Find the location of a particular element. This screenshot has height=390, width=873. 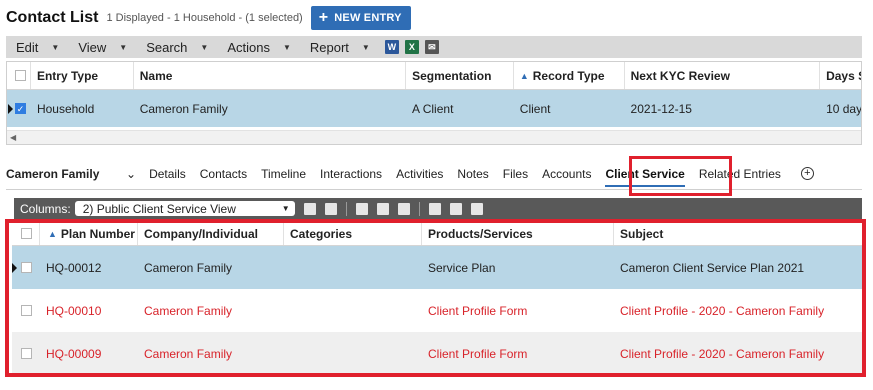

mail-merge-icon is located at coordinates (476, 208).